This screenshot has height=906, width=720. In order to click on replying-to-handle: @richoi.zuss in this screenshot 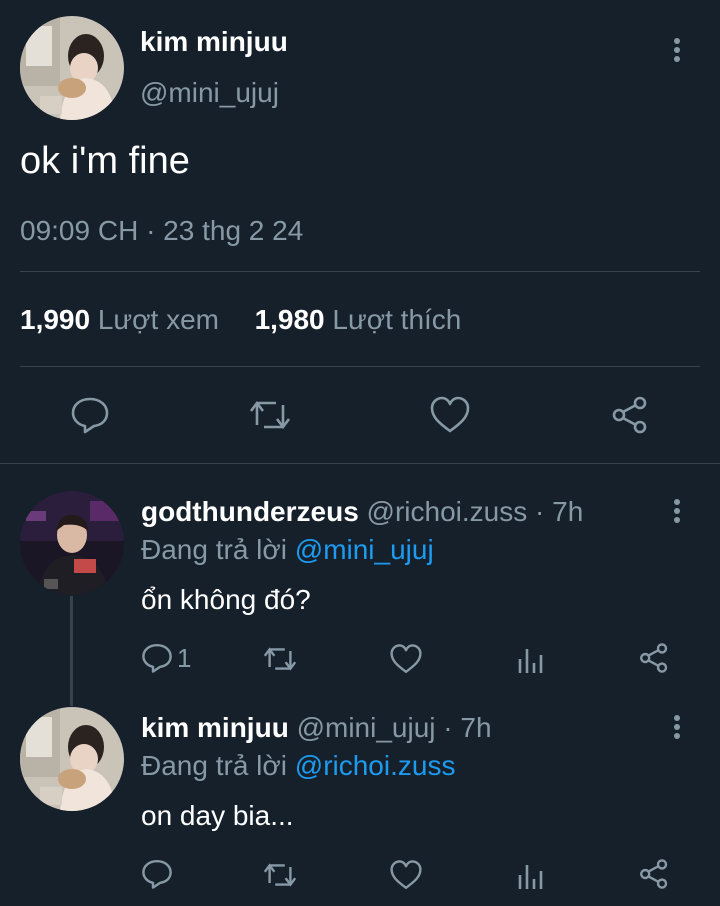, I will do `click(375, 765)`.